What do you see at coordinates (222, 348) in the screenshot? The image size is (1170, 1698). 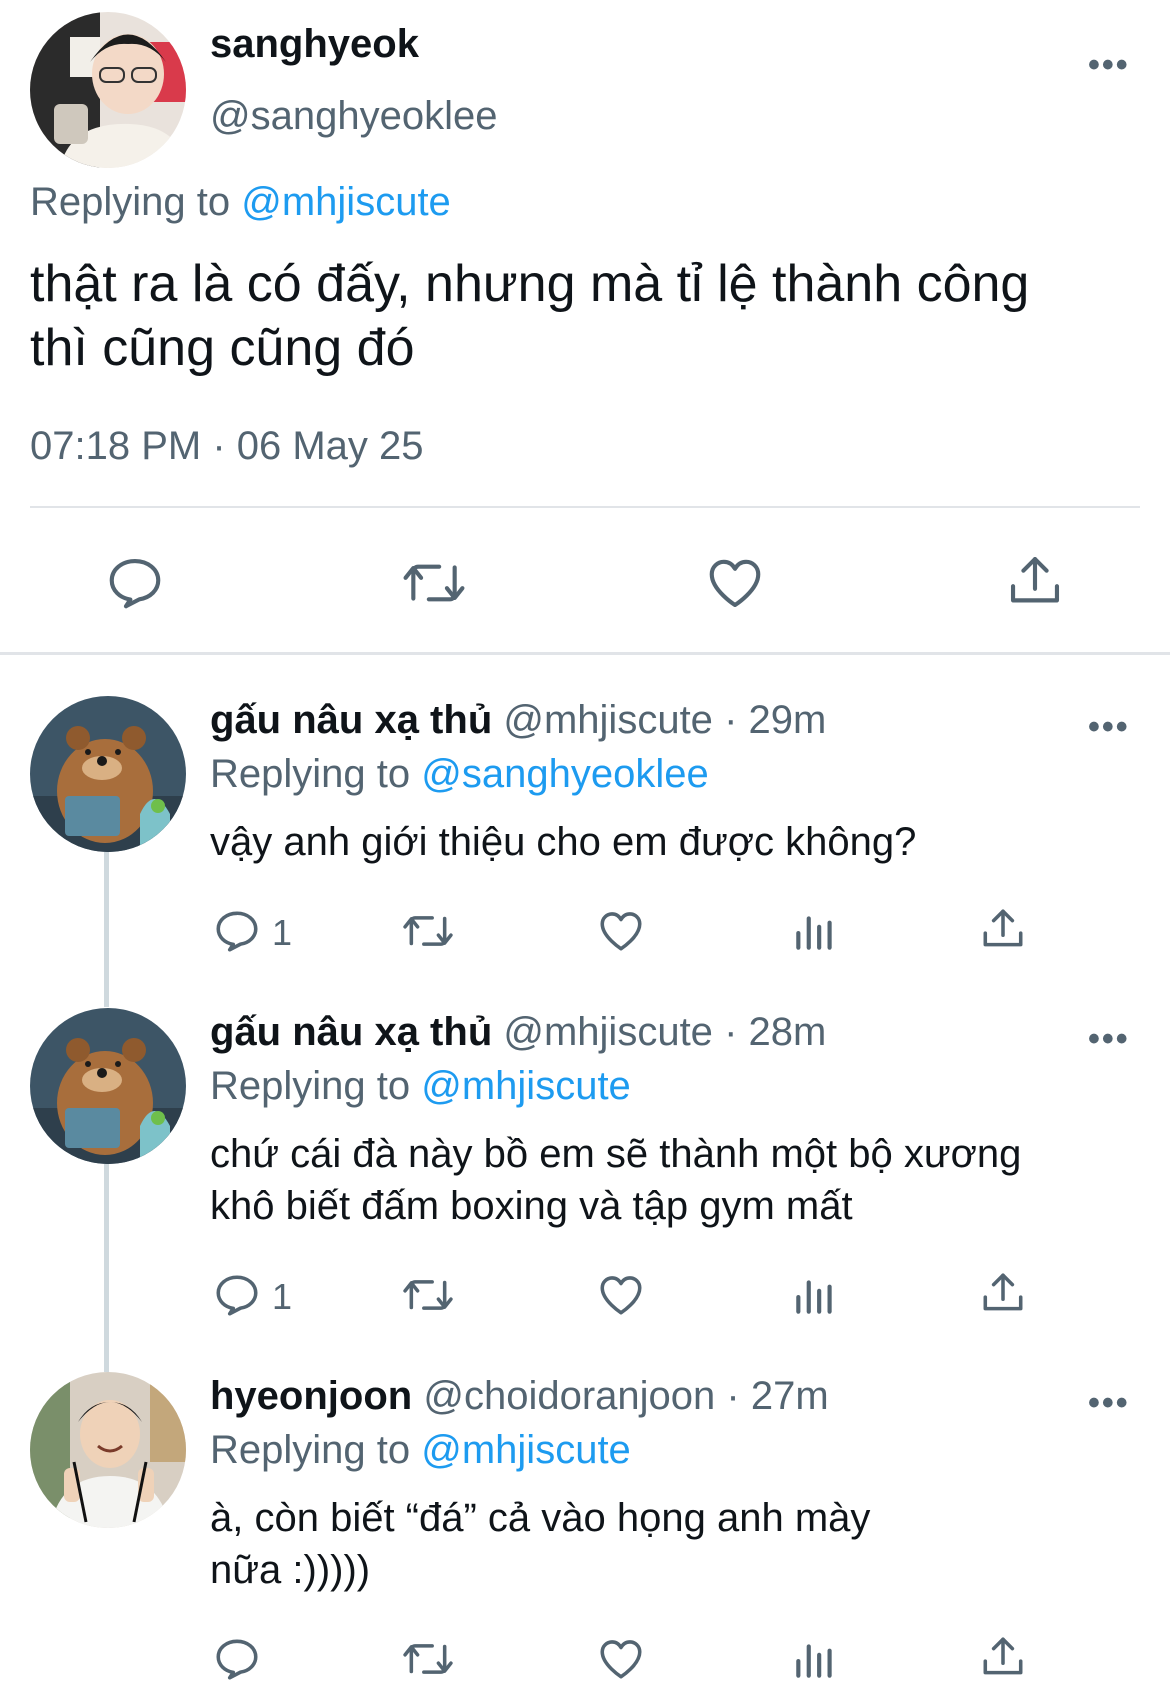 I see `tweet-text-line-2: thì cũng cũng đó` at bounding box center [222, 348].